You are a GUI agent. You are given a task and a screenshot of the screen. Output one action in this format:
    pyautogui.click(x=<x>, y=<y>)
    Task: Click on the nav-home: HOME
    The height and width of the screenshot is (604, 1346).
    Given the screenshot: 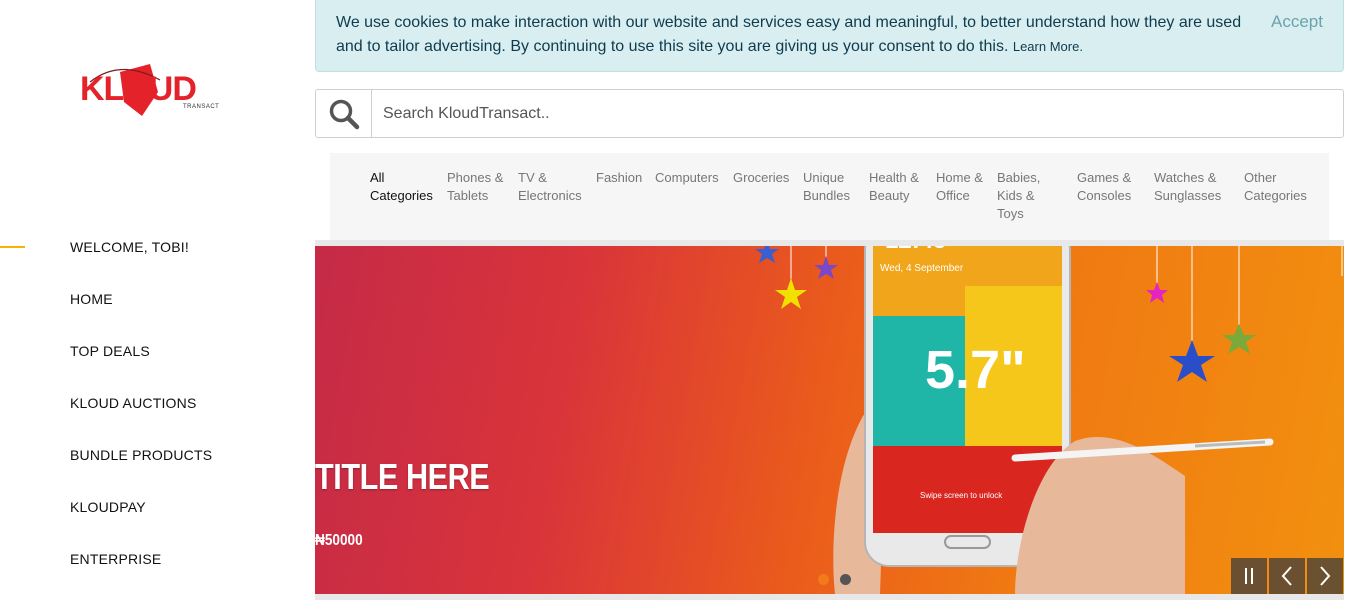 What is the action you would take?
    pyautogui.click(x=91, y=299)
    